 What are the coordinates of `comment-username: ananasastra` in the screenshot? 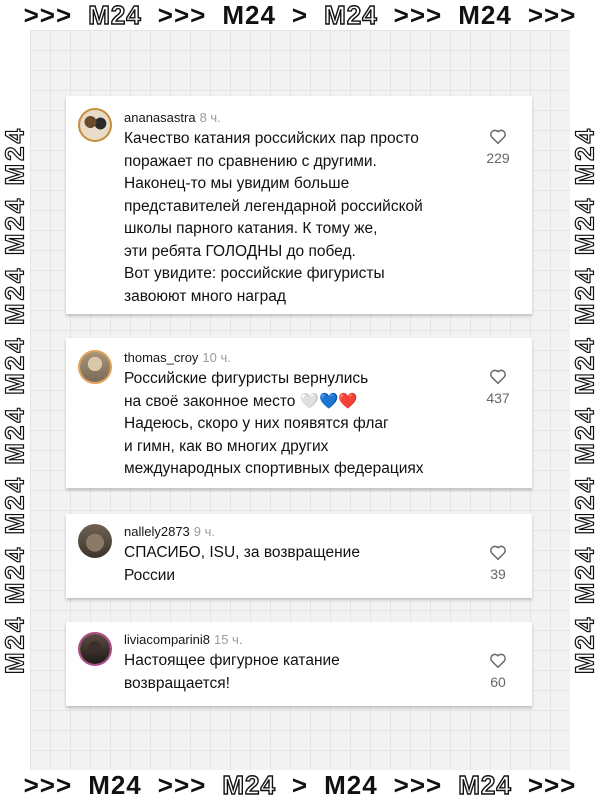 It's located at (160, 117).